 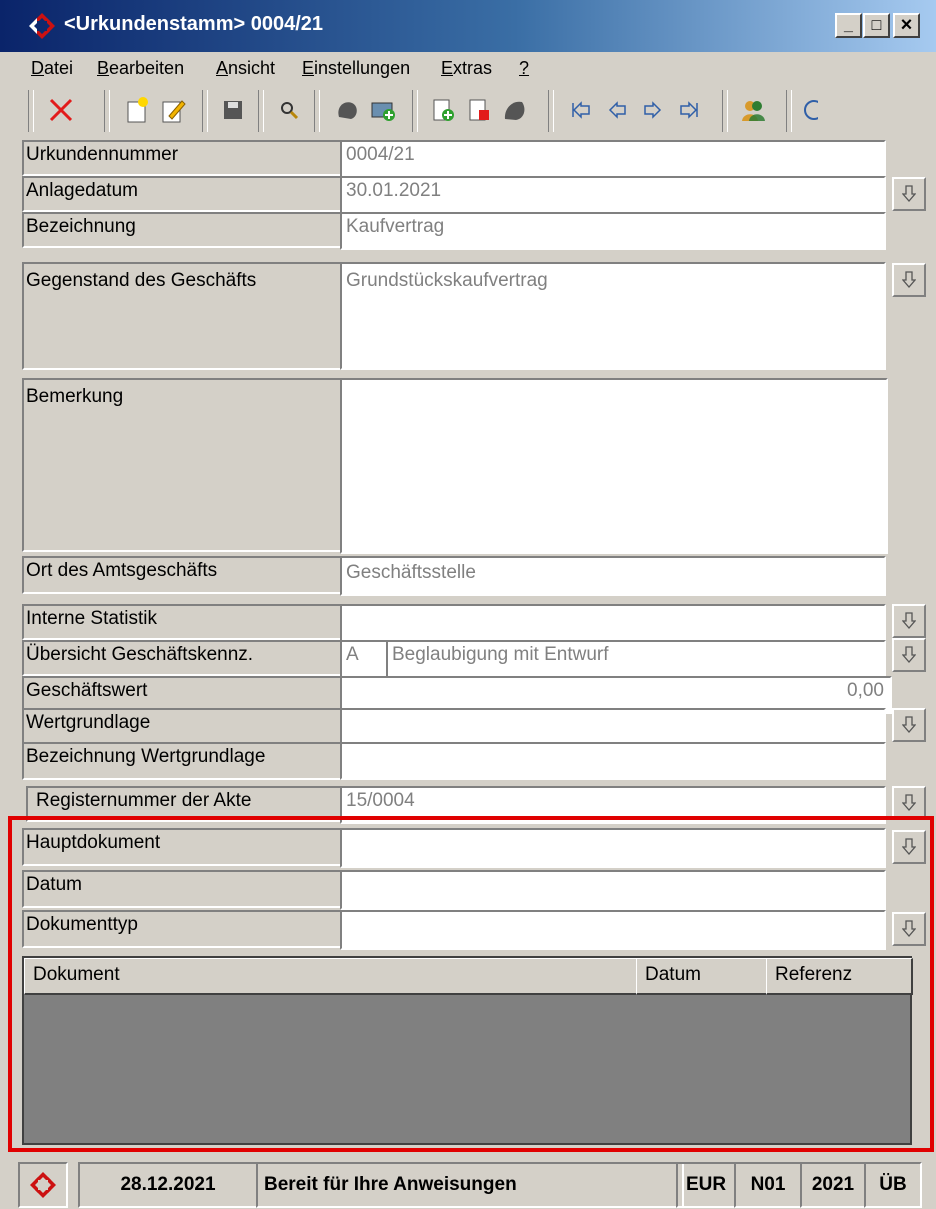 I want to click on anlagedatum-field: 30.01.2021, so click(x=613, y=195).